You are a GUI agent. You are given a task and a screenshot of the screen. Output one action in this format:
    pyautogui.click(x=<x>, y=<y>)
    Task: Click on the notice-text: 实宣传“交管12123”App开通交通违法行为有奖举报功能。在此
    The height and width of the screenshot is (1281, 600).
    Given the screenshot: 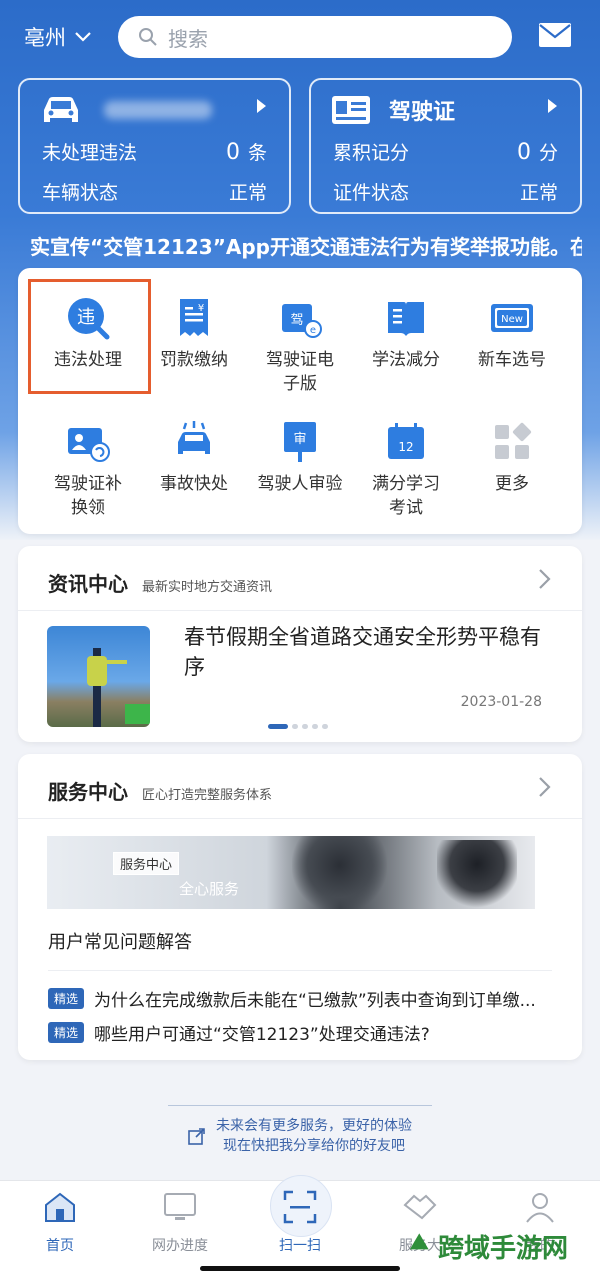 What is the action you would take?
    pyautogui.click(x=306, y=246)
    